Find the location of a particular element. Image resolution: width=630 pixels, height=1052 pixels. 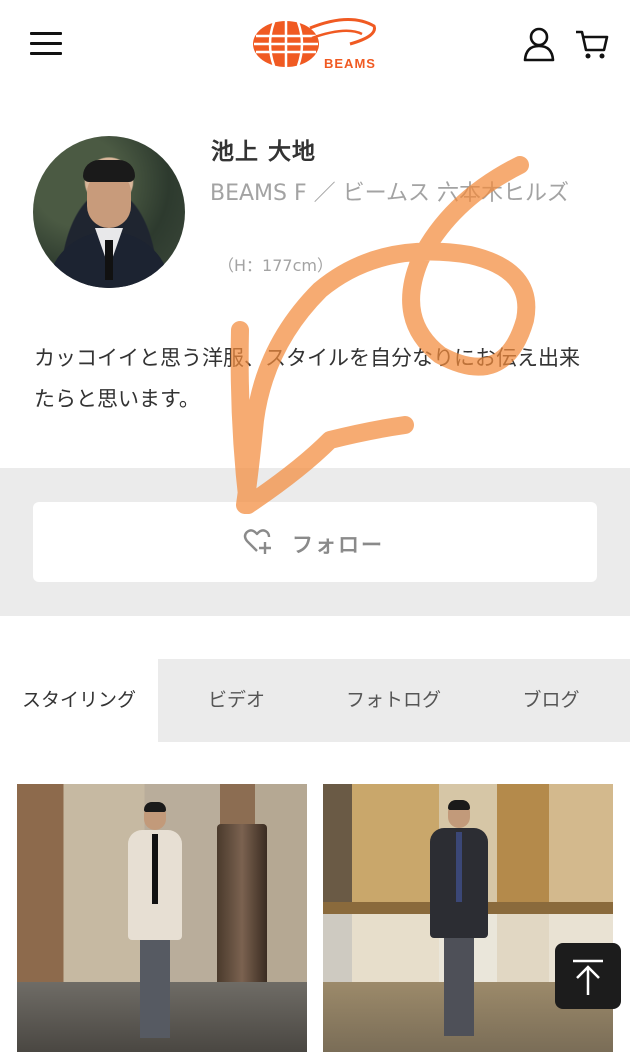

beams-logo: BEAMS is located at coordinates (315, 45).